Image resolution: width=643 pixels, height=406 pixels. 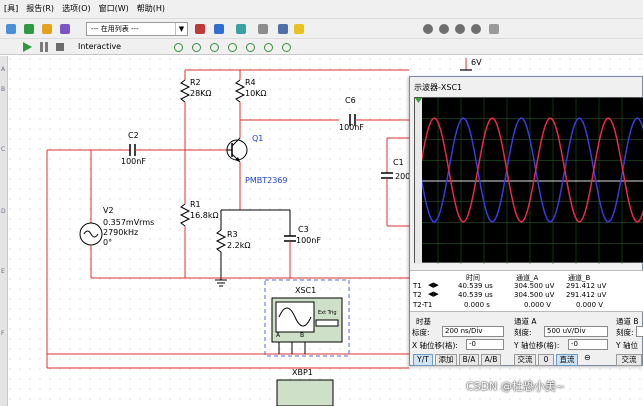 I want to click on menu-window: 窗口(W), so click(x=114, y=9).